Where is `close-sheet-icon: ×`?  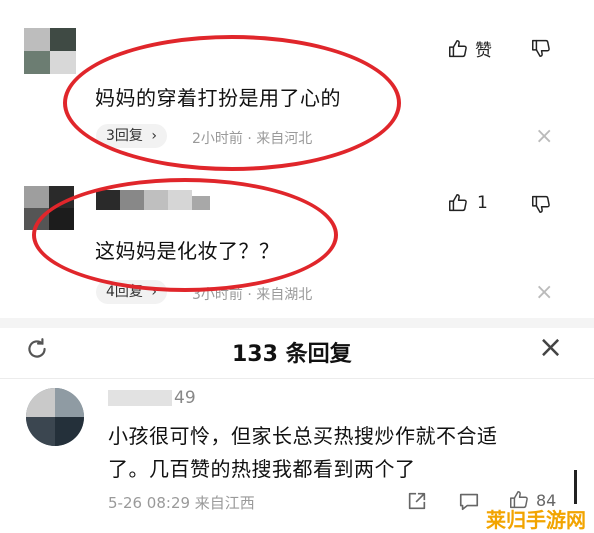
close-sheet-icon: × is located at coordinates (550, 347).